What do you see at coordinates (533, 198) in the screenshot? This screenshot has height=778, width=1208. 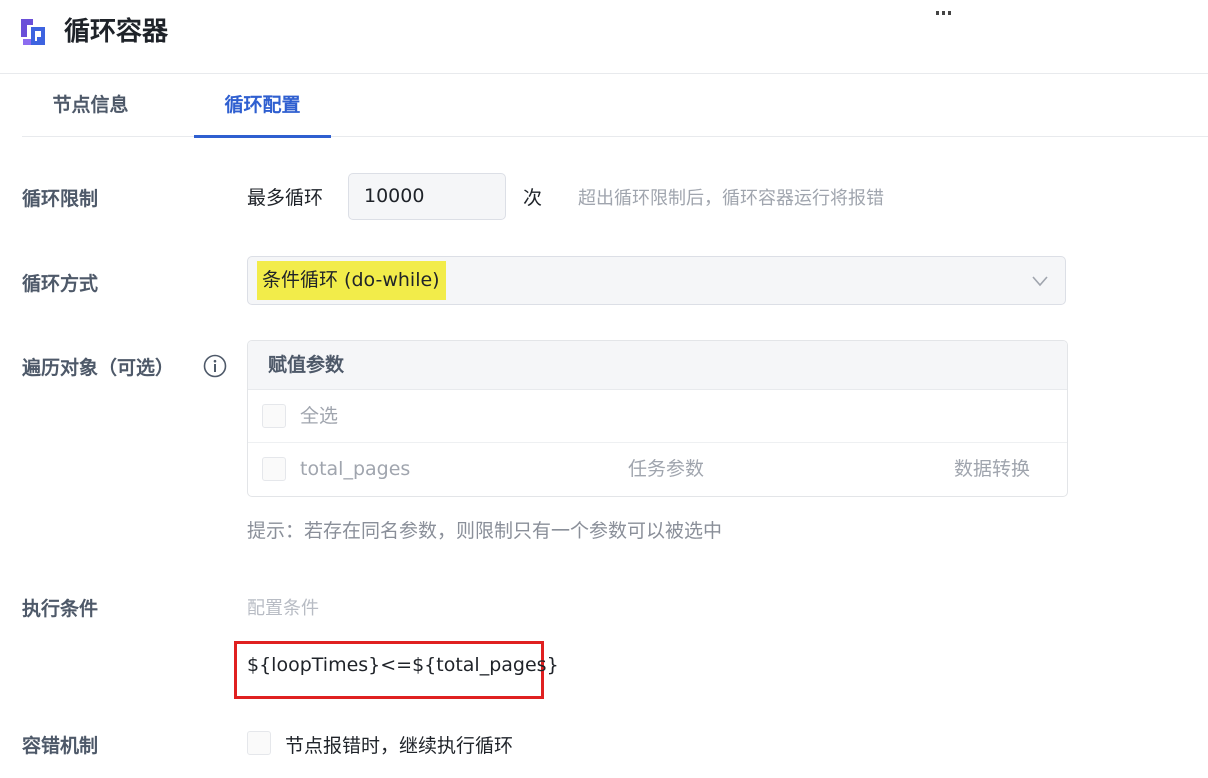 I see `loop-limit-unit: 次` at bounding box center [533, 198].